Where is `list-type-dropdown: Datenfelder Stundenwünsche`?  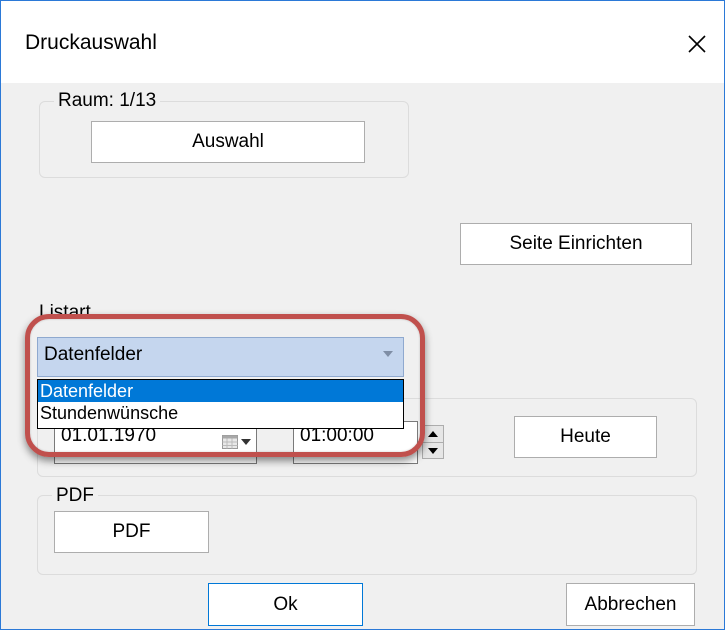
list-type-dropdown: Datenfelder Stundenwünsche is located at coordinates (220, 404).